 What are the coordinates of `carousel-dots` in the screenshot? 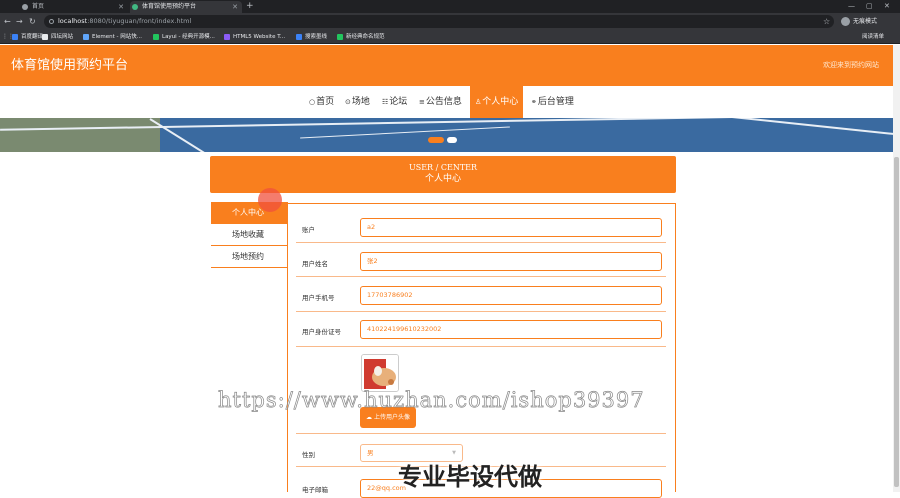 It's located at (444, 140).